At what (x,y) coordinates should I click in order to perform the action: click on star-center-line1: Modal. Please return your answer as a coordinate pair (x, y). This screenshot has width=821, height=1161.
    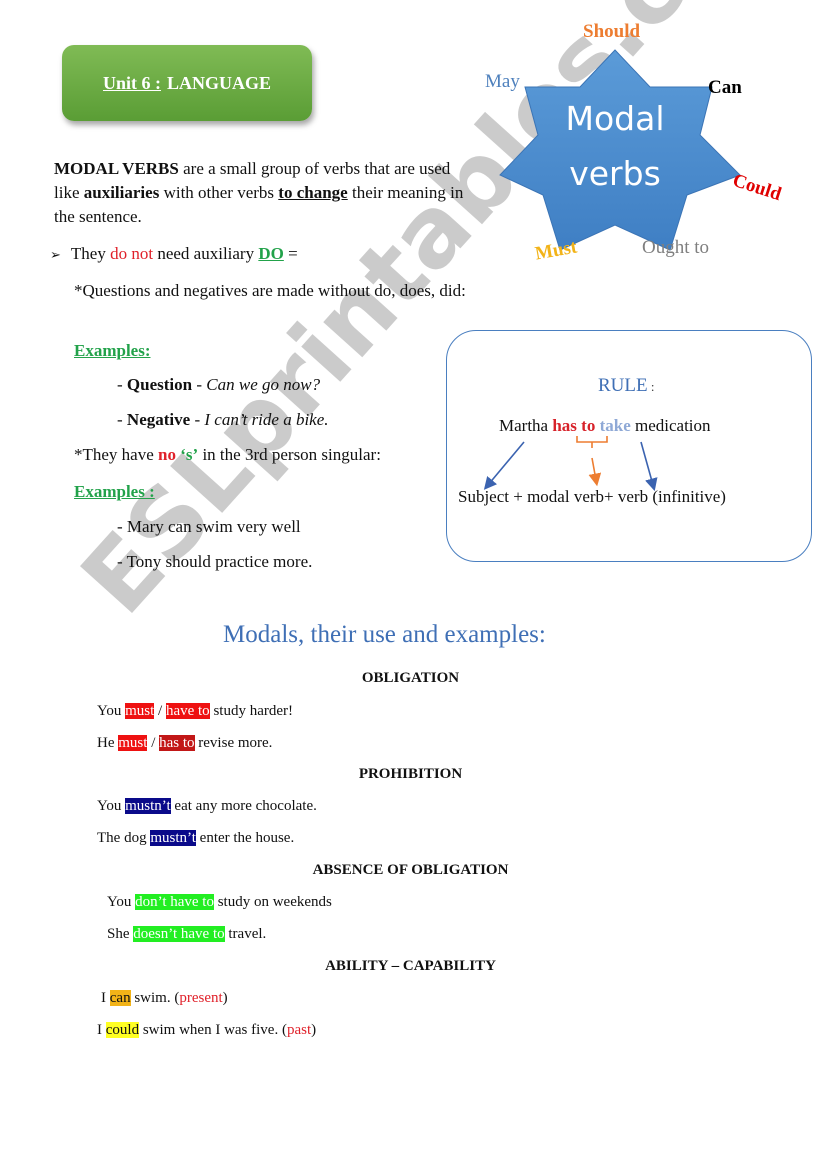
    Looking at the image, I should click on (615, 118).